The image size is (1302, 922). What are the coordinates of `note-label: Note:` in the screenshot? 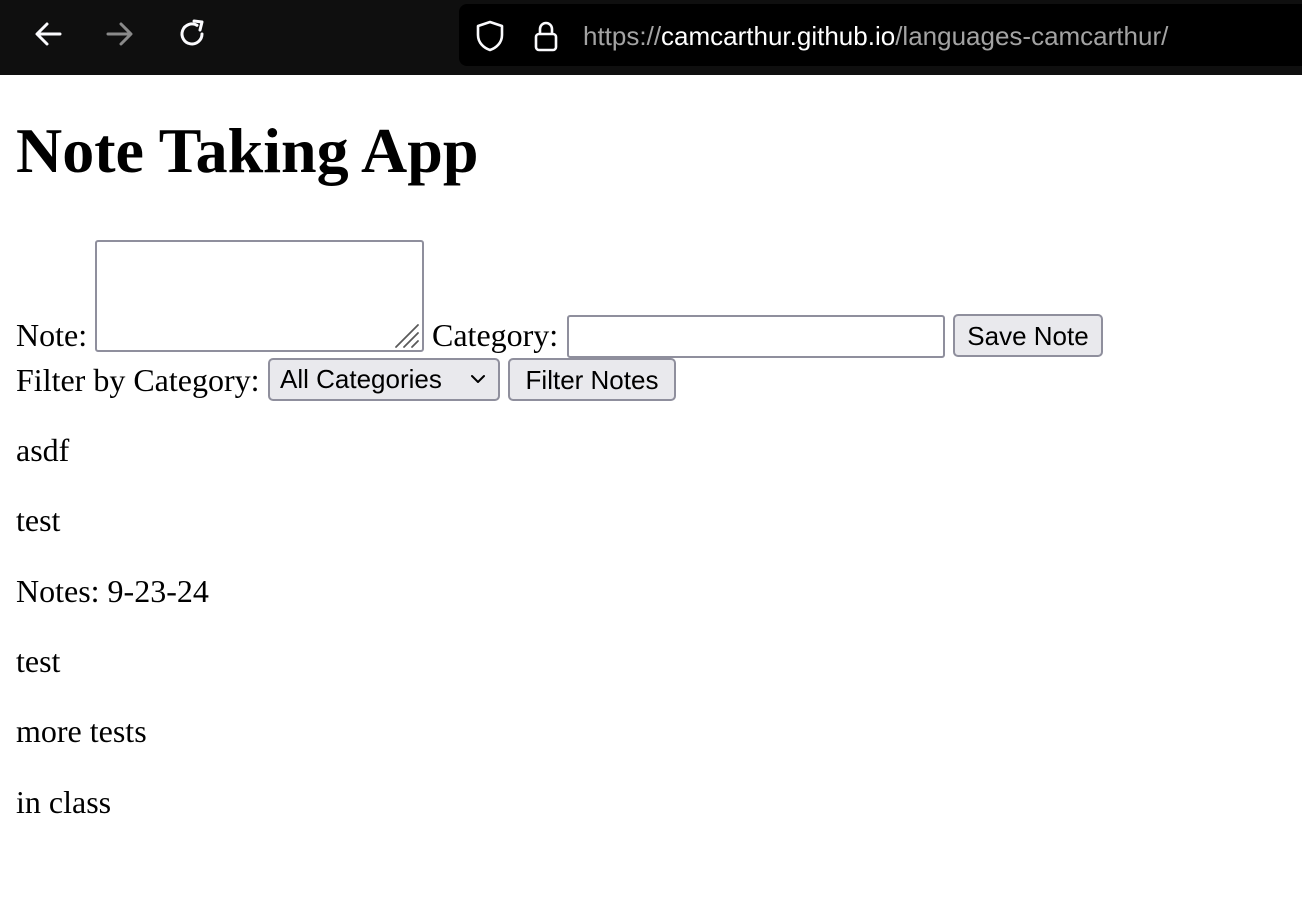 It's located at (52, 335).